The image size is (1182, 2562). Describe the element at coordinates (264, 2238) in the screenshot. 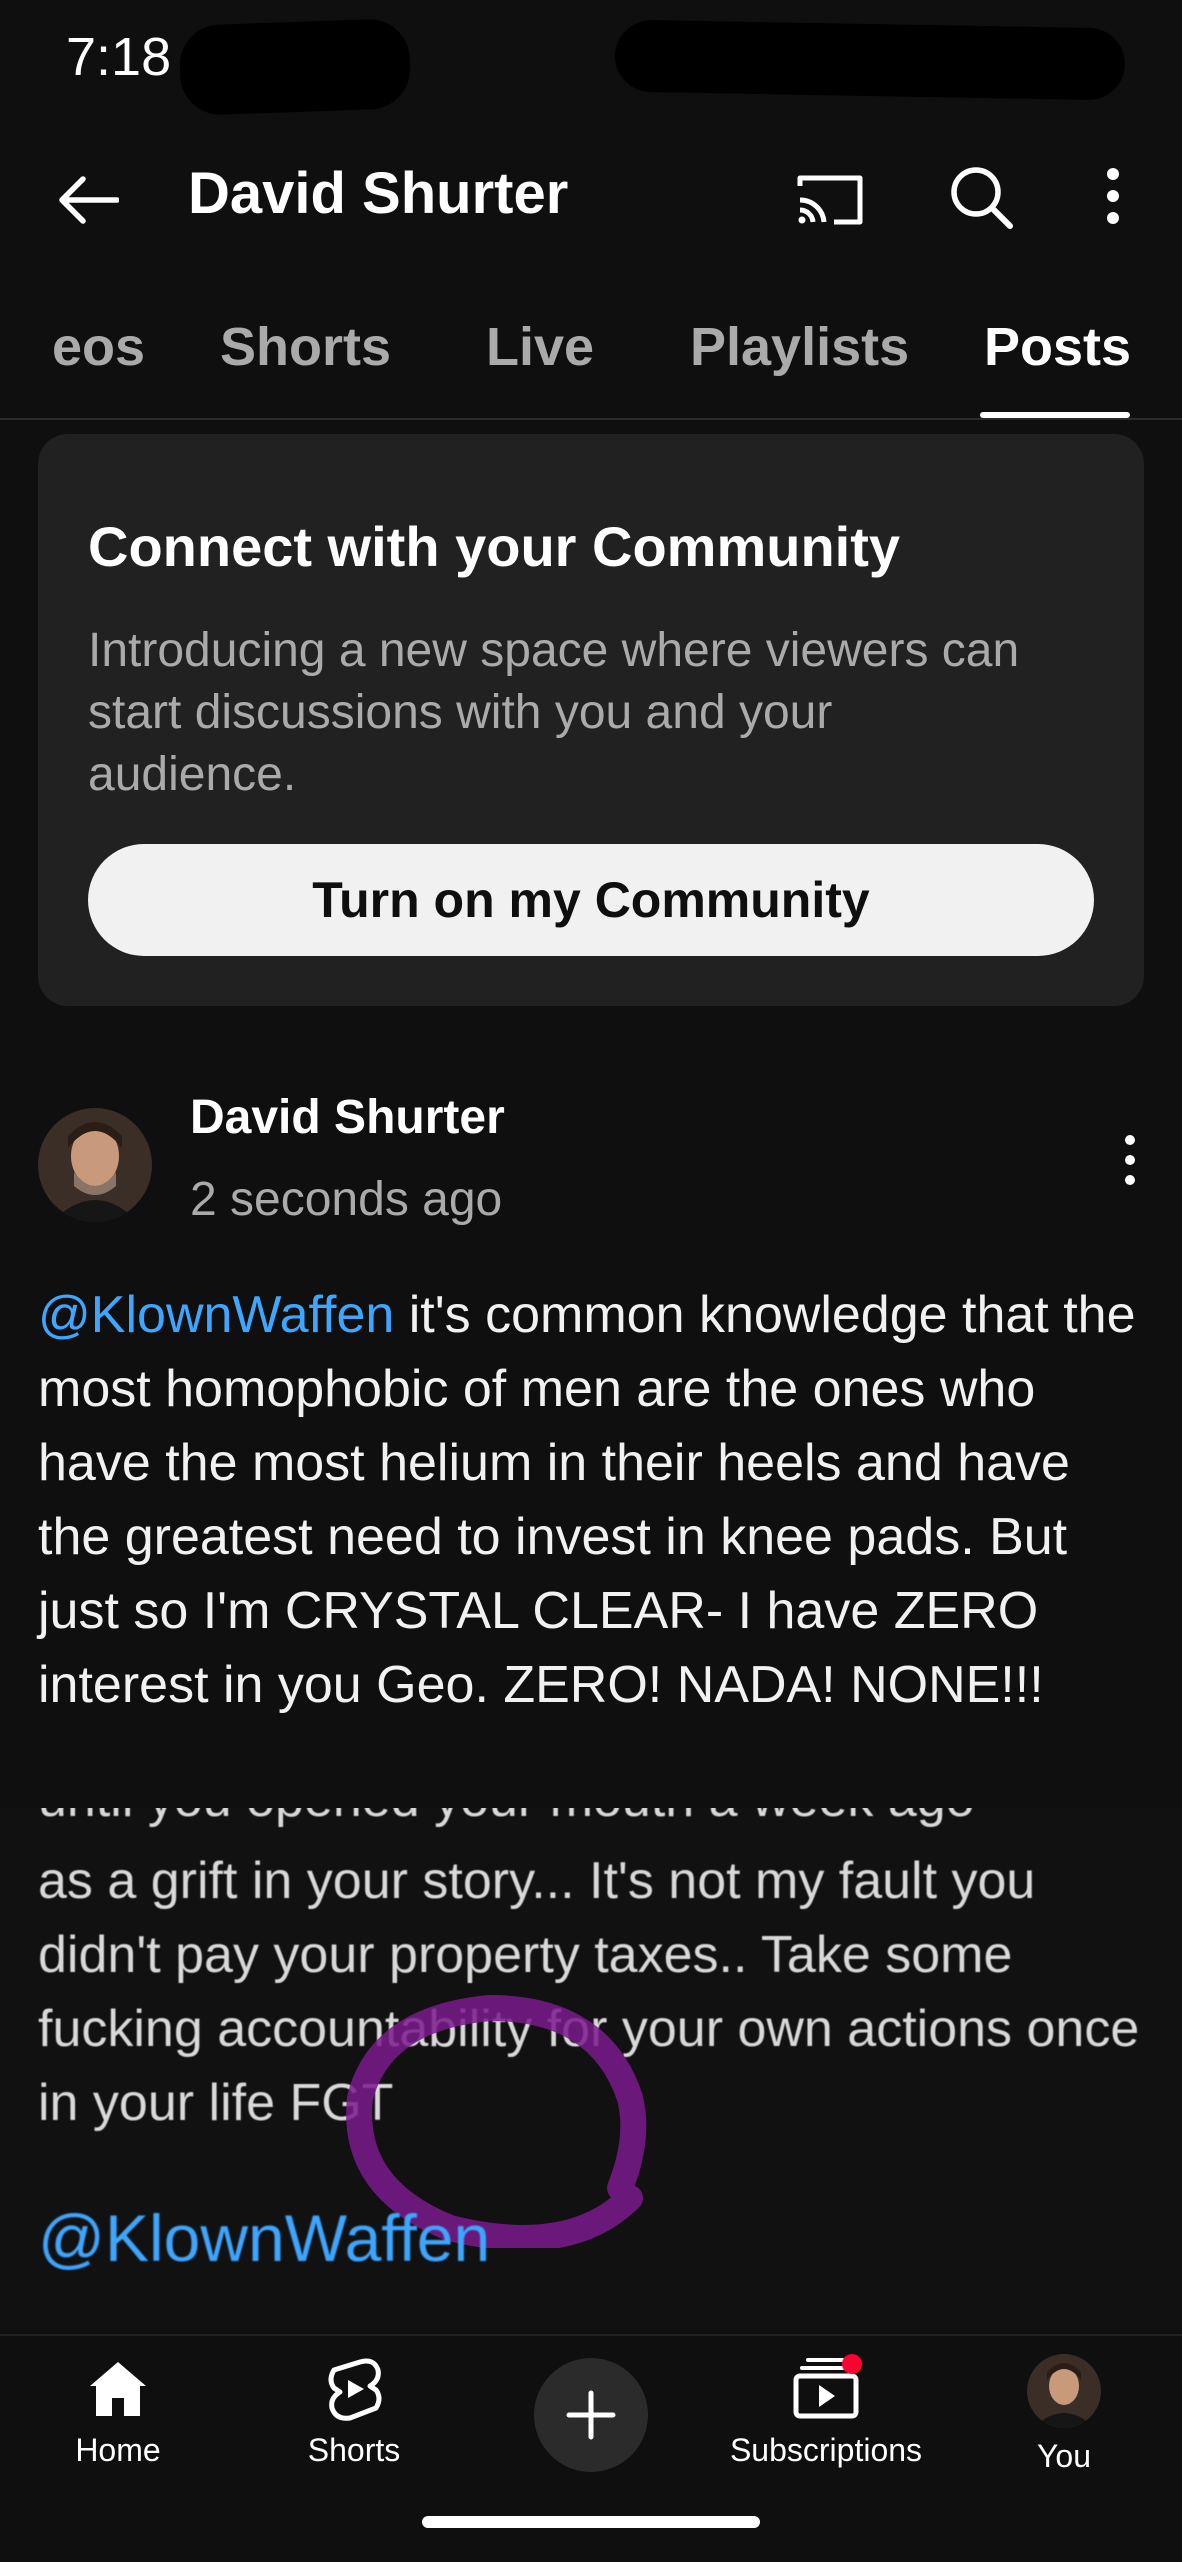

I see `post-image-mention: @KlownWaffen` at that location.